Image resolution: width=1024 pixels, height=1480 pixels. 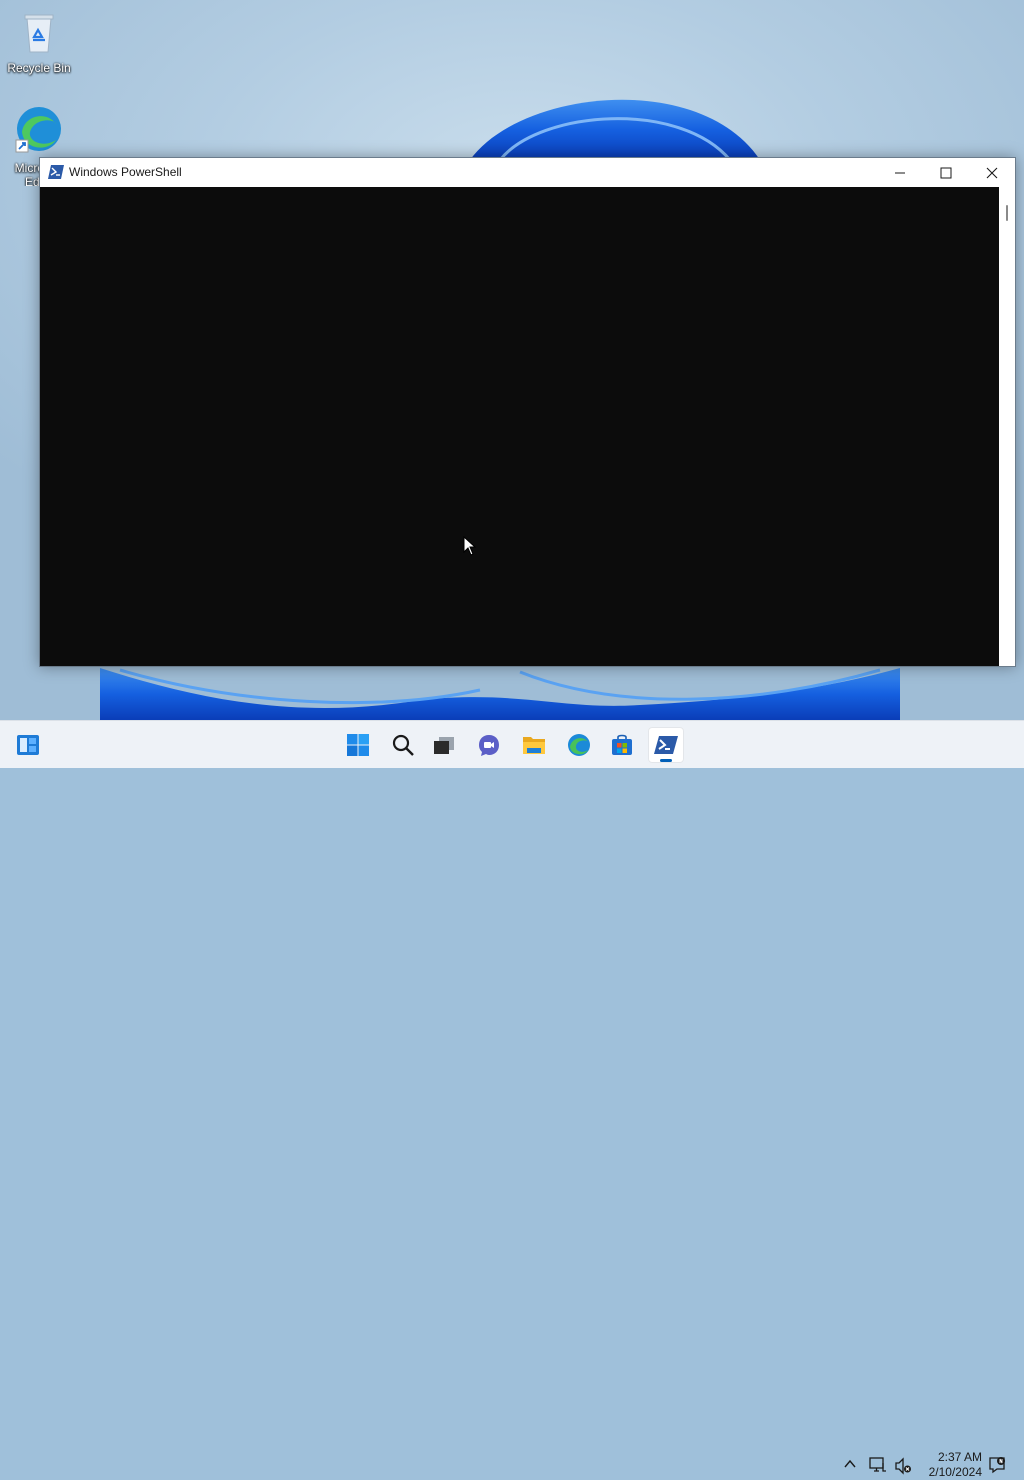 I want to click on volume-muted-icon, so click(x=903, y=1466).